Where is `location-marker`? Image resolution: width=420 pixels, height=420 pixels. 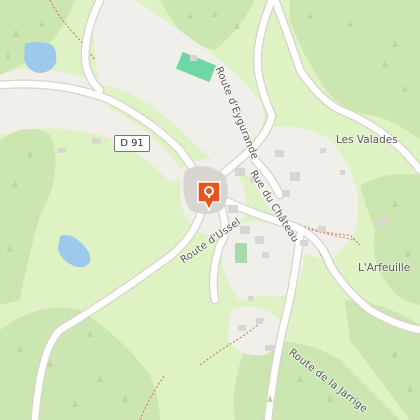
location-marker is located at coordinates (209, 196).